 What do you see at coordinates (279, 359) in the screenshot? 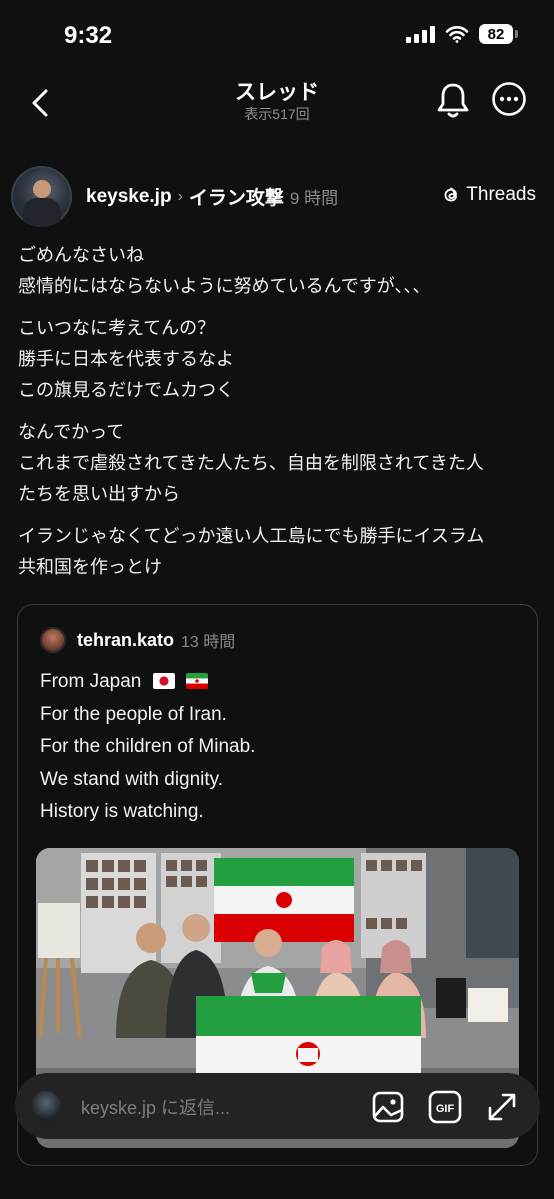
I see `post-paragraph: こいつなに考えてんの？ 勝手に日本を代表するなよ この旗見るだけでムカつく` at bounding box center [279, 359].